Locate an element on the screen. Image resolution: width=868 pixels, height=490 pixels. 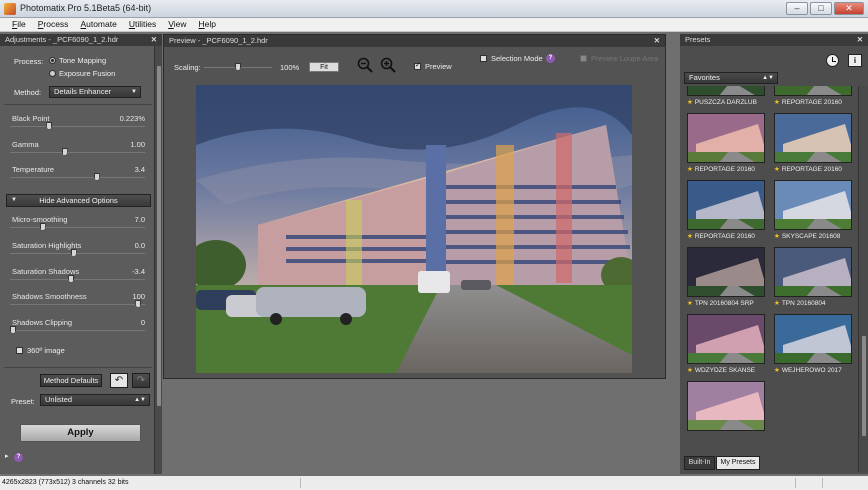
preset-thumbnail: ★ WEJHEROWO 2017 is located at coordinates (814, 344).